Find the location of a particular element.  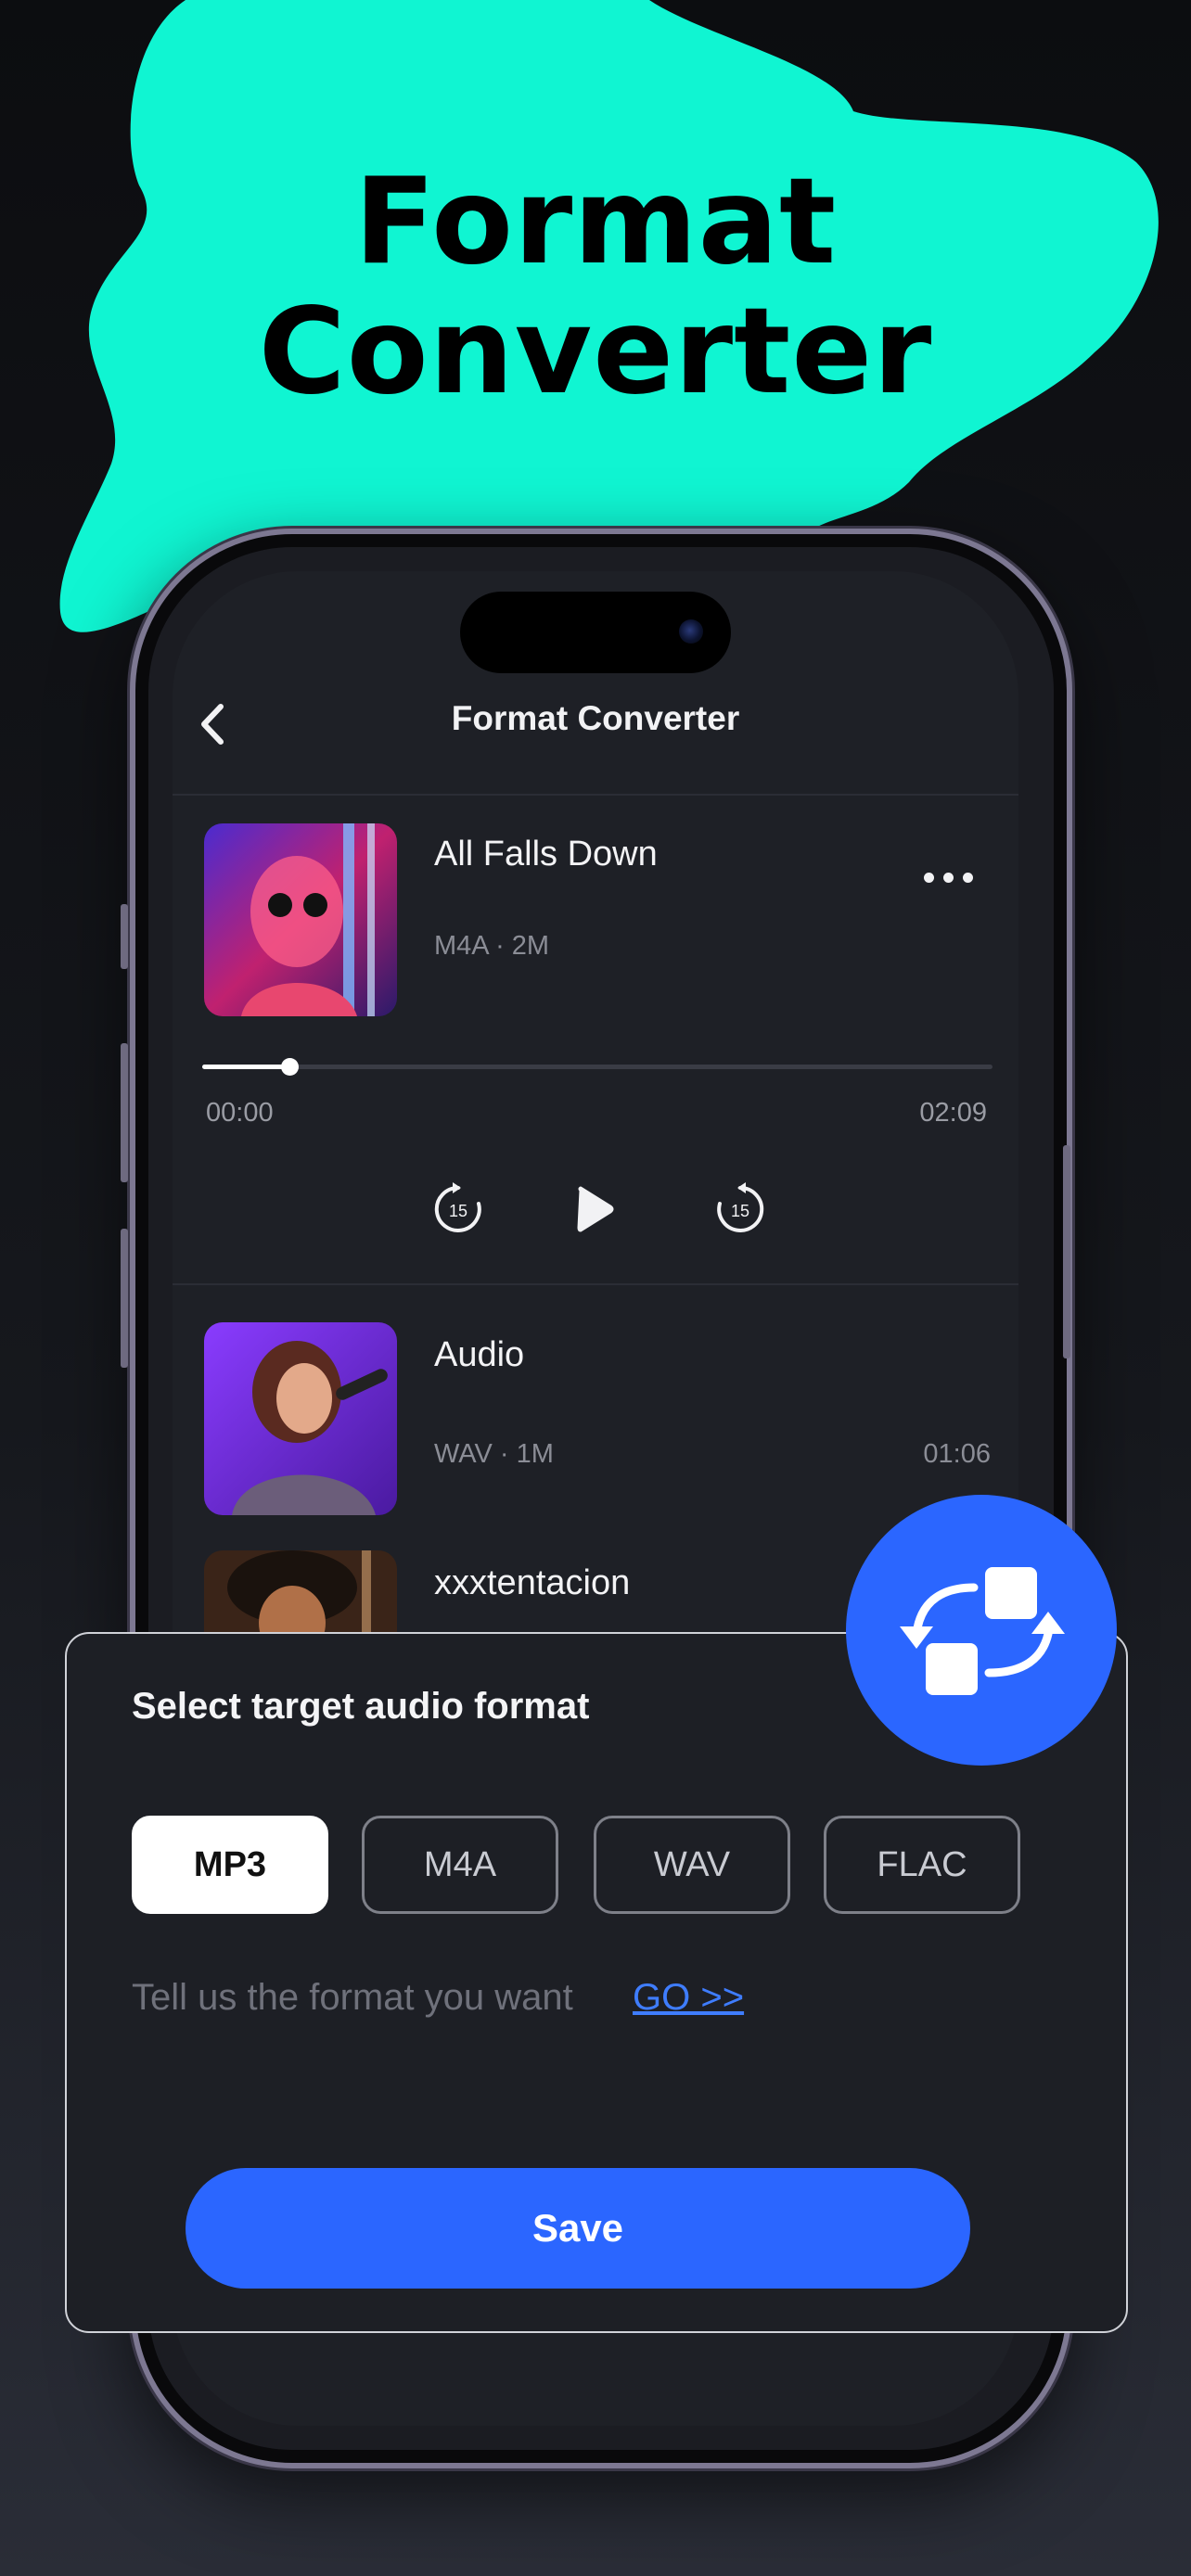

sheet-title: Select target audio format is located at coordinates (361, 1706).